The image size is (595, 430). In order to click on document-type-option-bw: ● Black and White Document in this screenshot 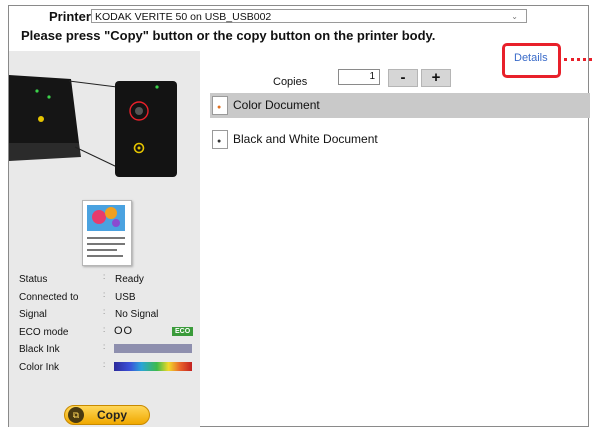, I will do `click(400, 139)`.